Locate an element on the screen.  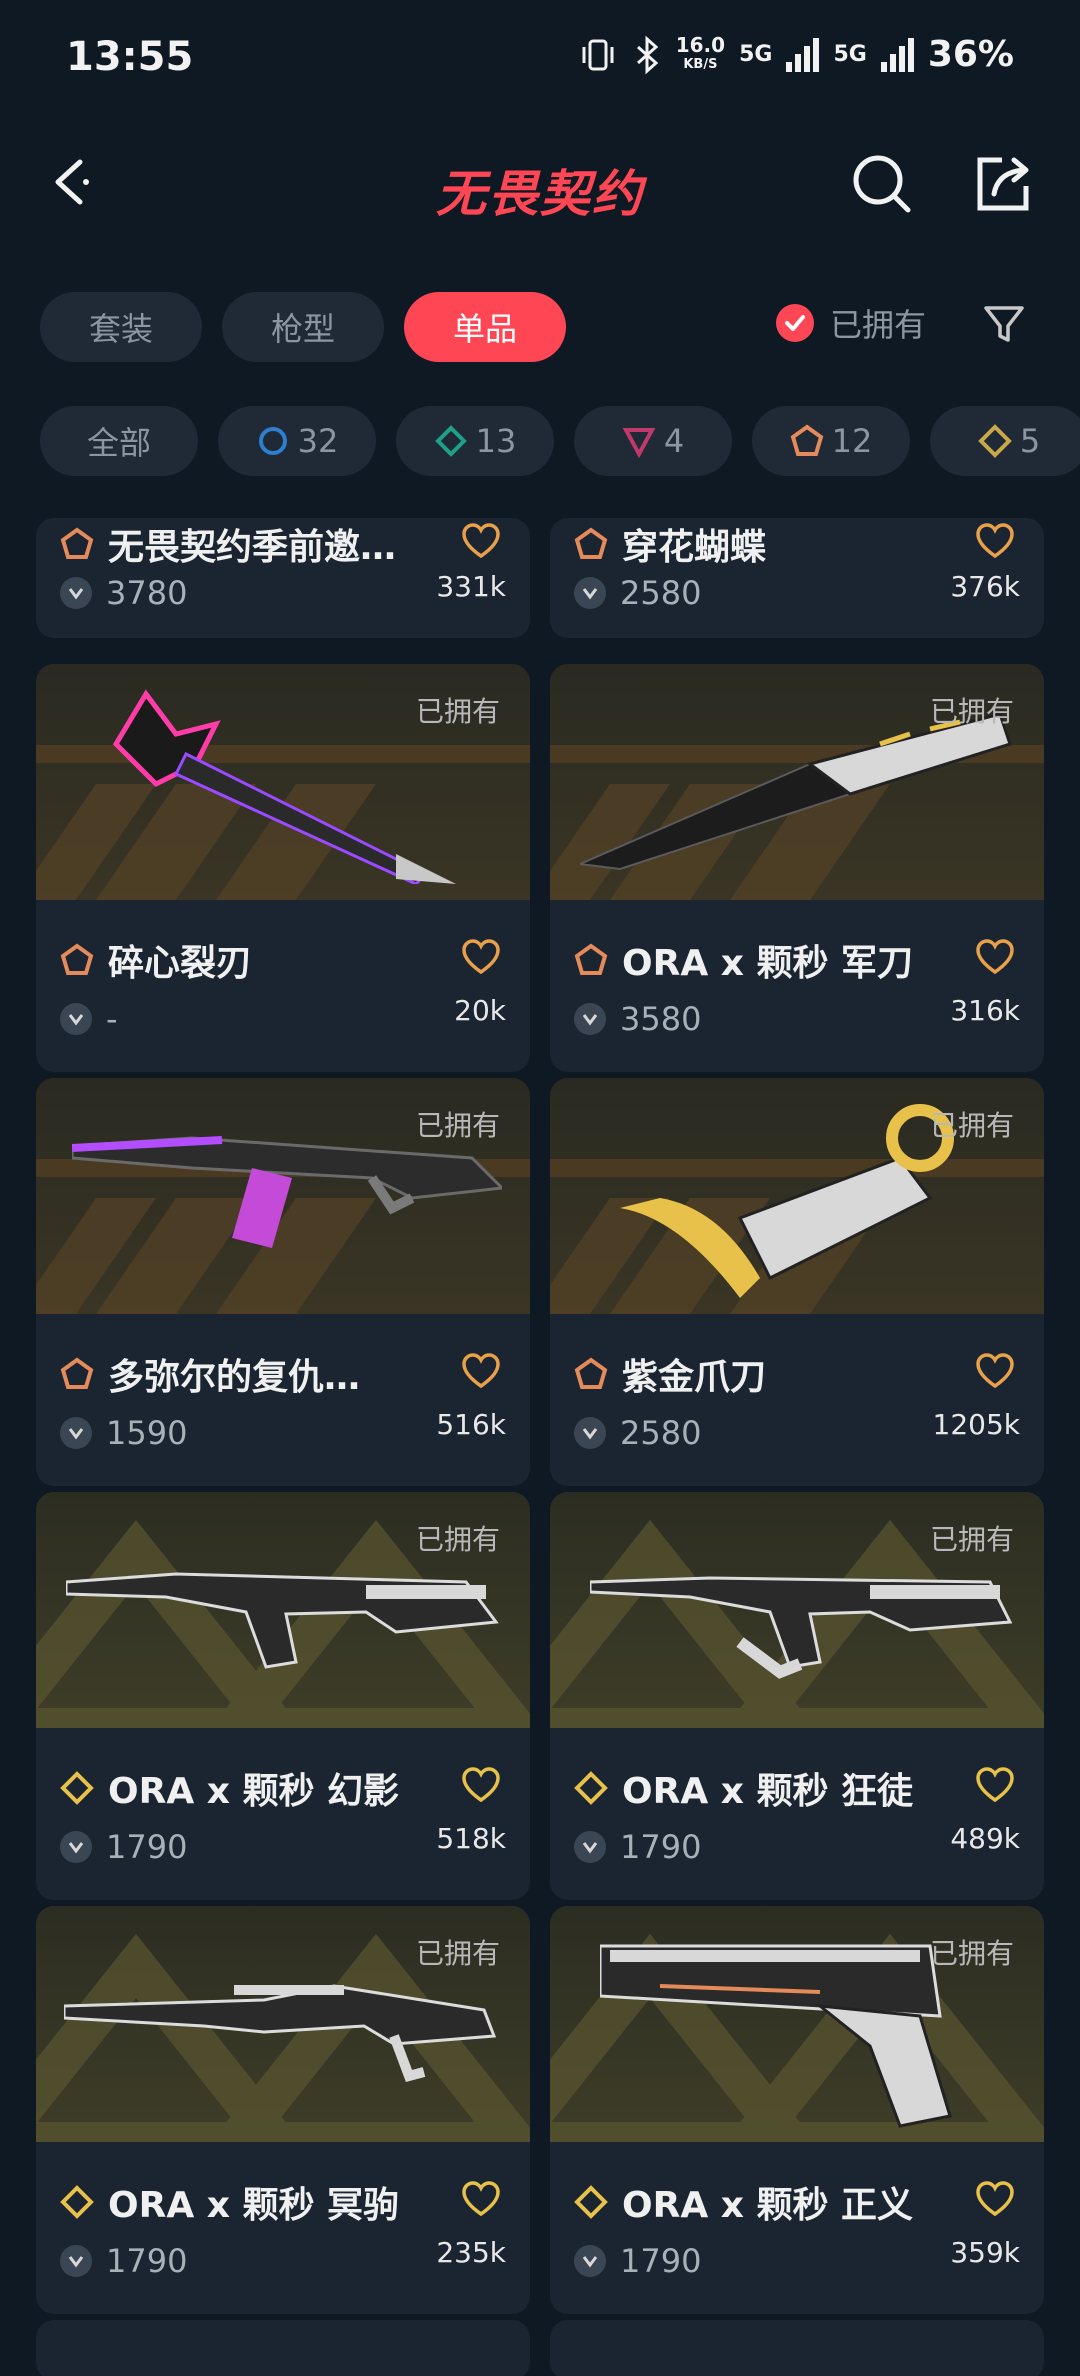
chip-premium-tier: 4 is located at coordinates (653, 441).